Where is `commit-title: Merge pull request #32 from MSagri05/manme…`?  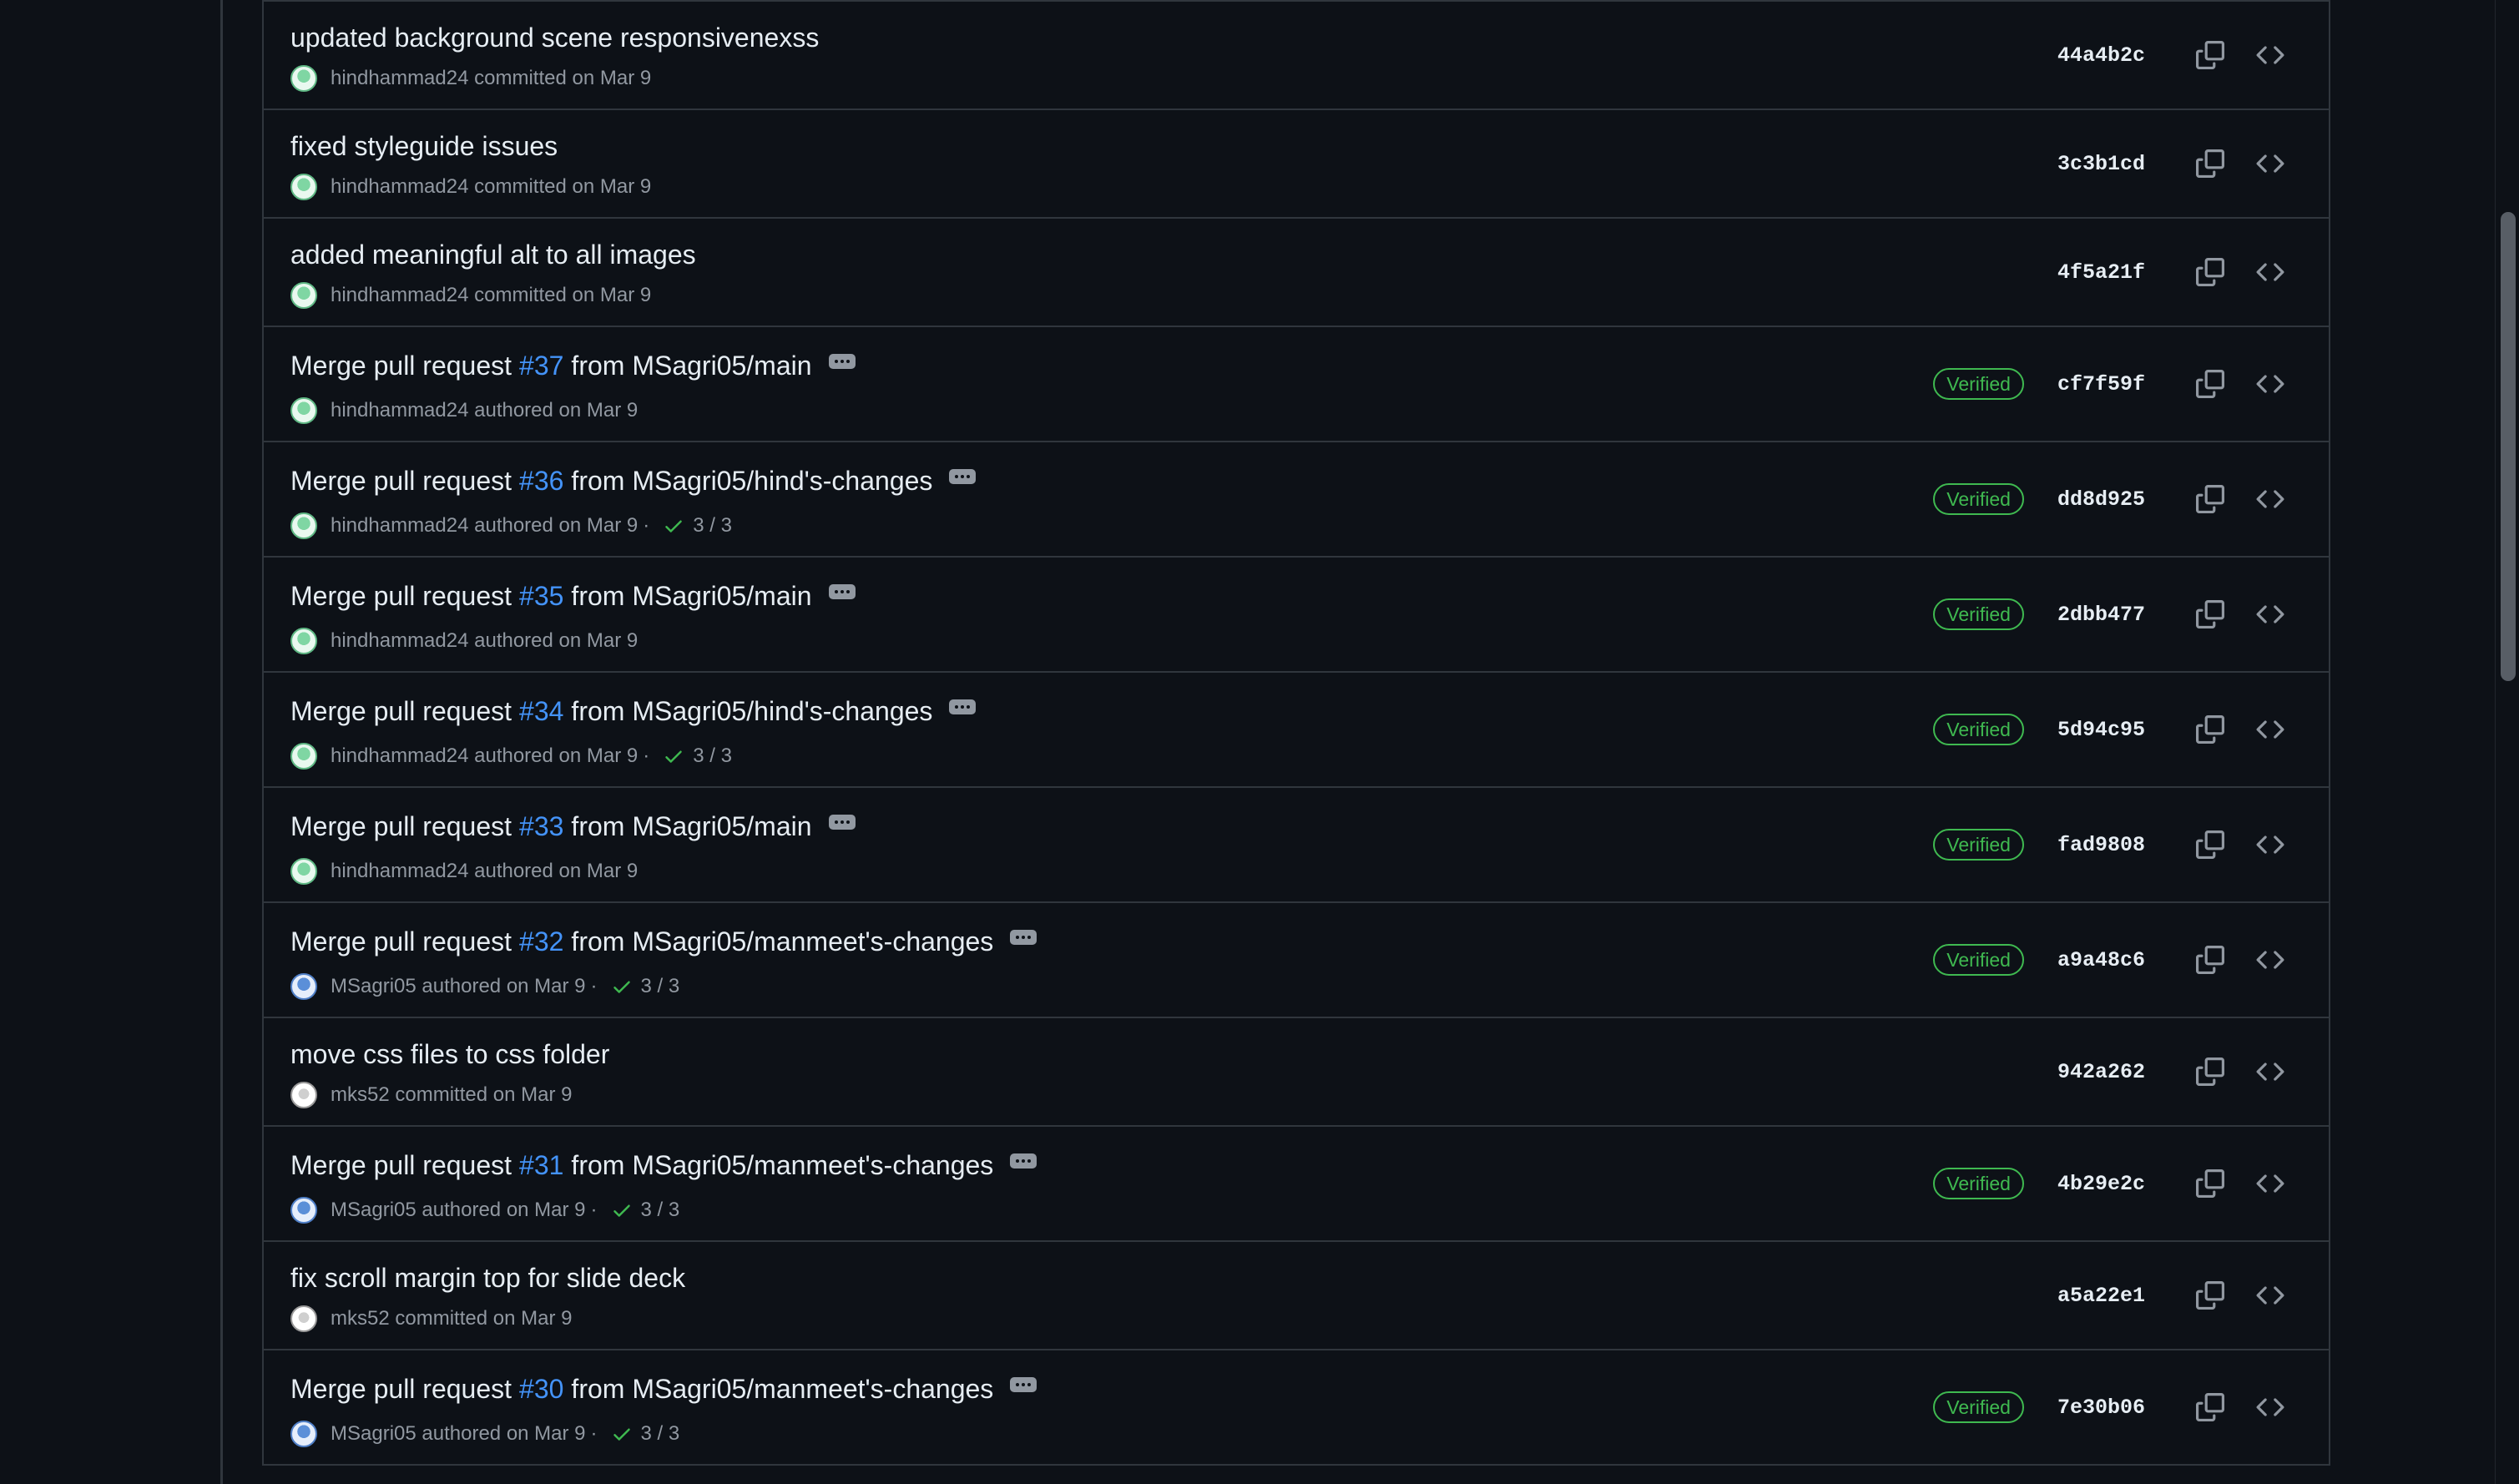 commit-title: Merge pull request #32 from MSagri05/manme… is located at coordinates (664, 942).